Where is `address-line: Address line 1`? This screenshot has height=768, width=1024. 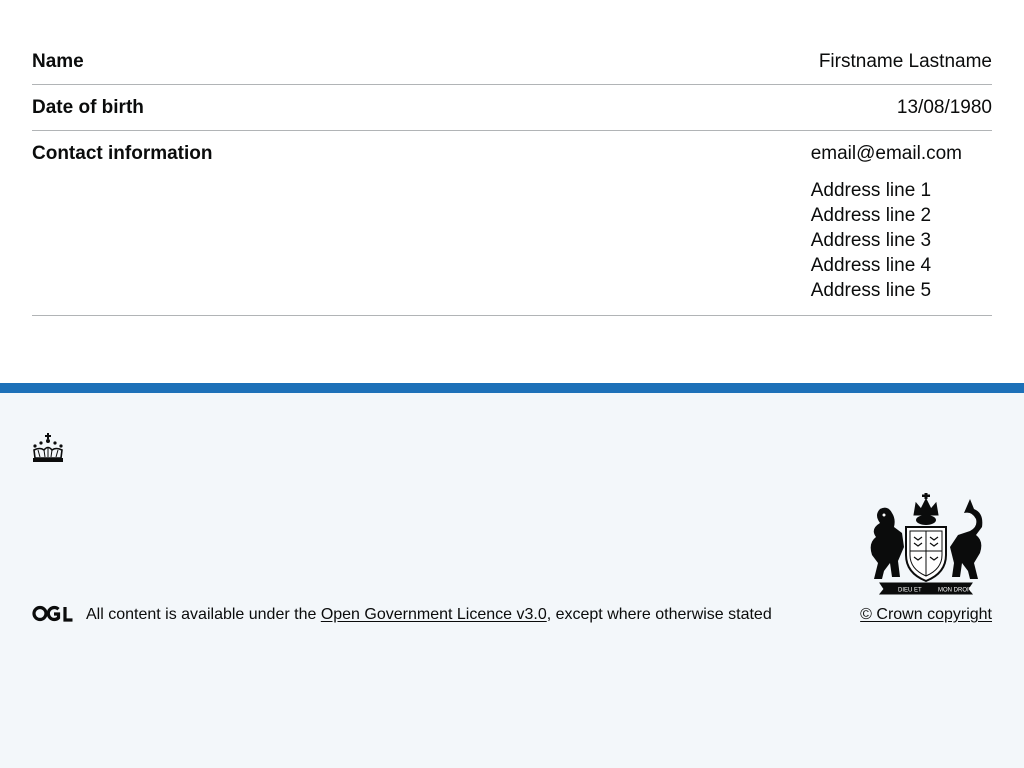
address-line: Address line 1 is located at coordinates (871, 190).